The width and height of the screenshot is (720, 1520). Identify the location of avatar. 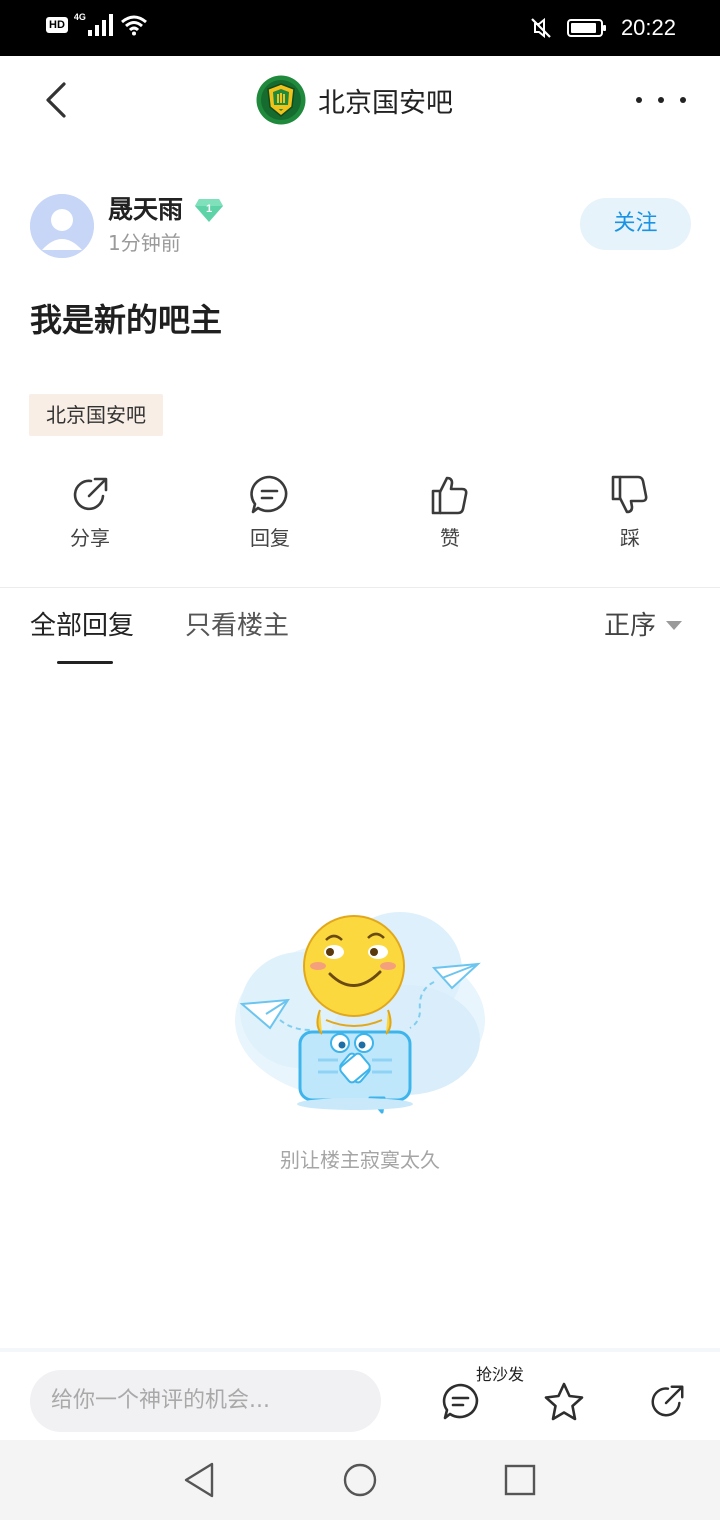
(62, 226).